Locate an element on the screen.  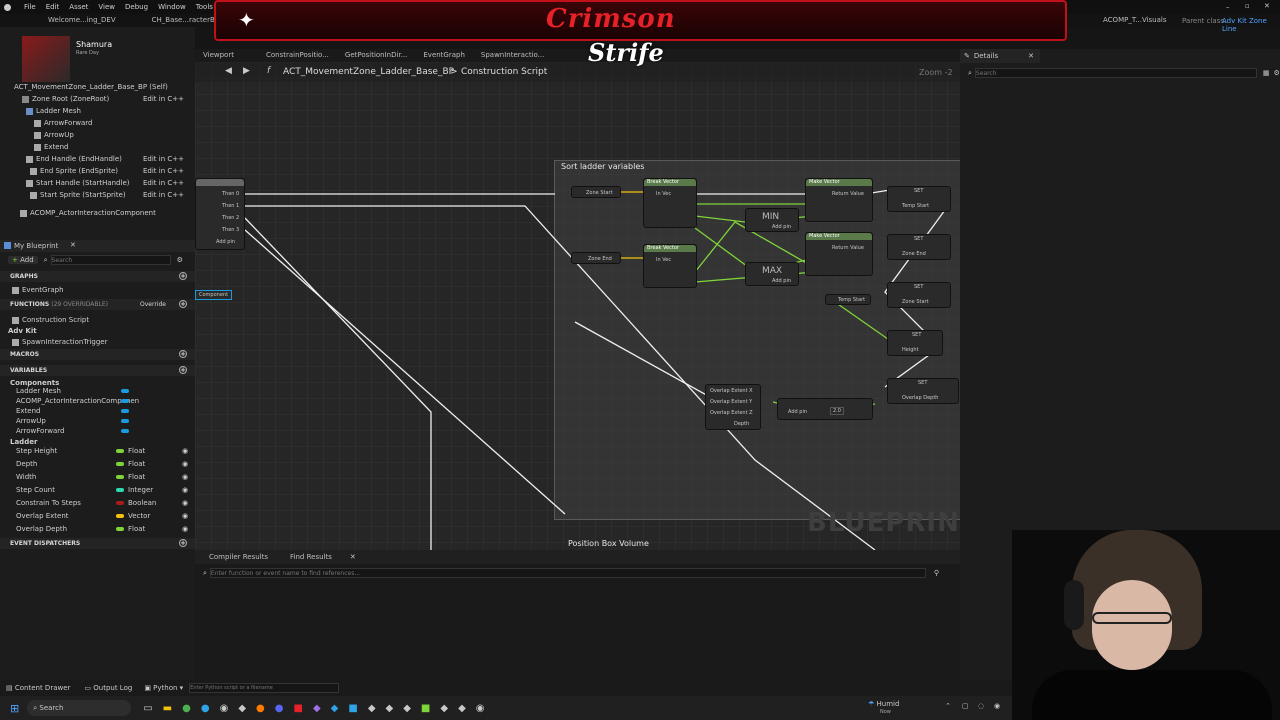
tab-welcome: Welcome...ing_DEV is located at coordinates (82, 20).